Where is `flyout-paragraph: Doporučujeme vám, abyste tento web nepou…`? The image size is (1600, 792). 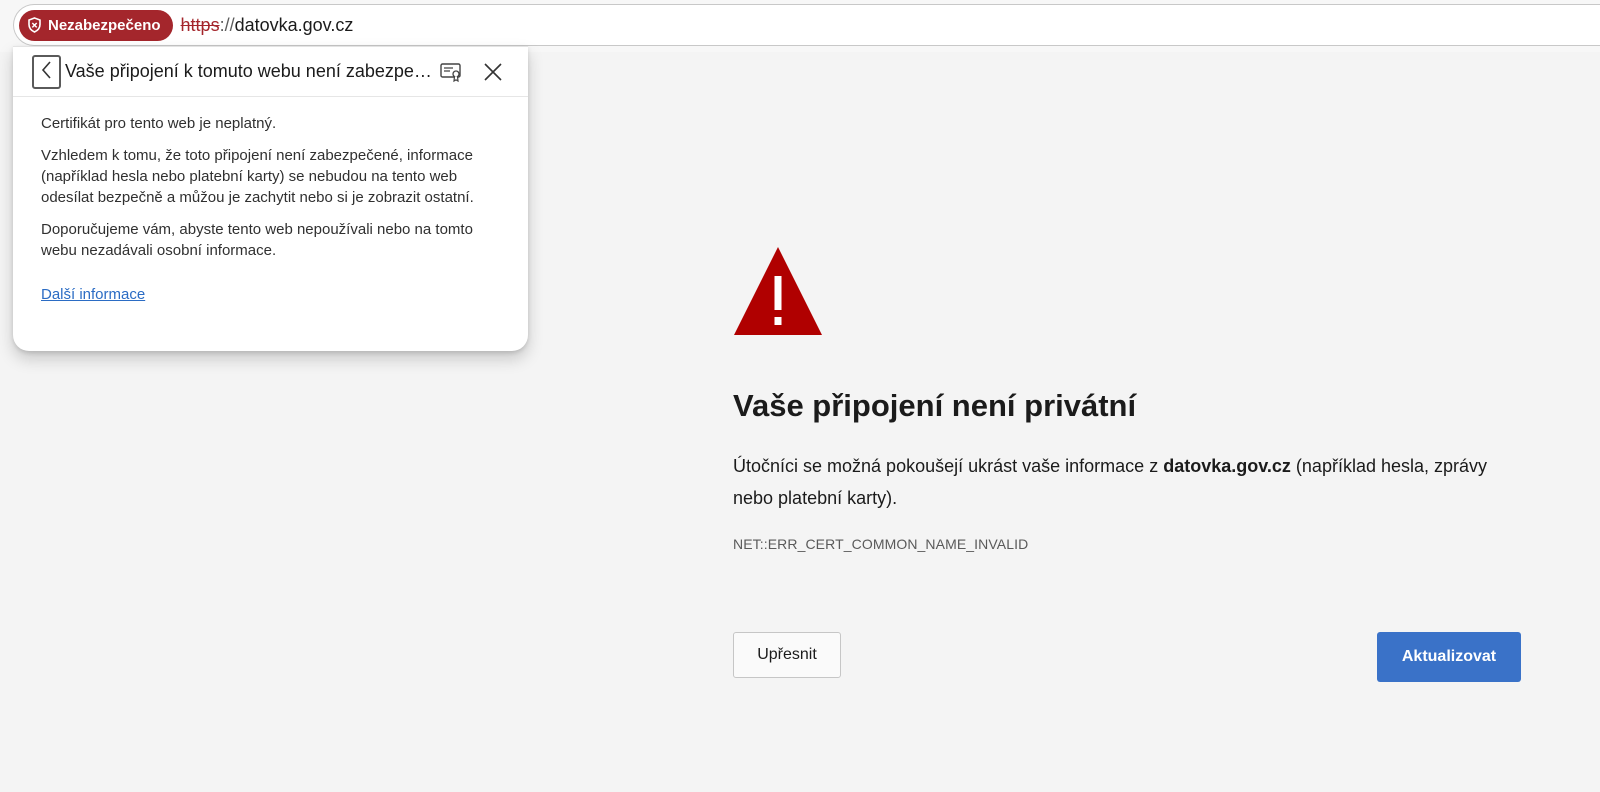 flyout-paragraph: Doporučujeme vám, abyste tento web nepou… is located at coordinates (257, 240).